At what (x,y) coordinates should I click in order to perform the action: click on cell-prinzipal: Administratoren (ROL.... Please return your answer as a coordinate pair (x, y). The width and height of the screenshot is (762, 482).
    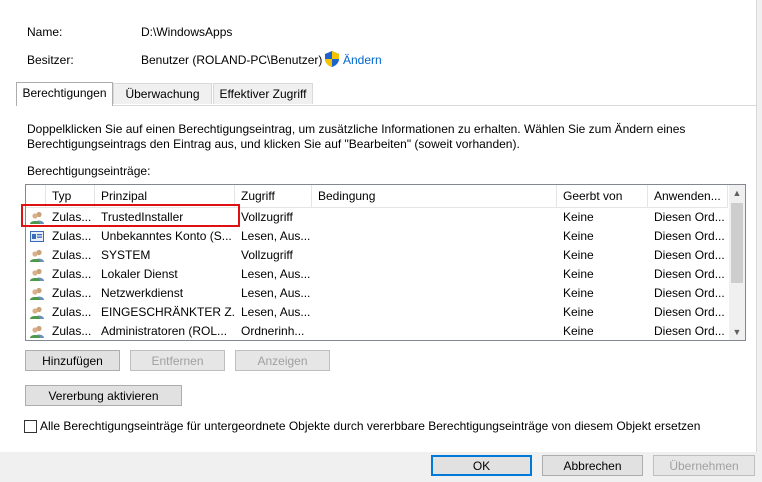
    Looking at the image, I should click on (164, 331).